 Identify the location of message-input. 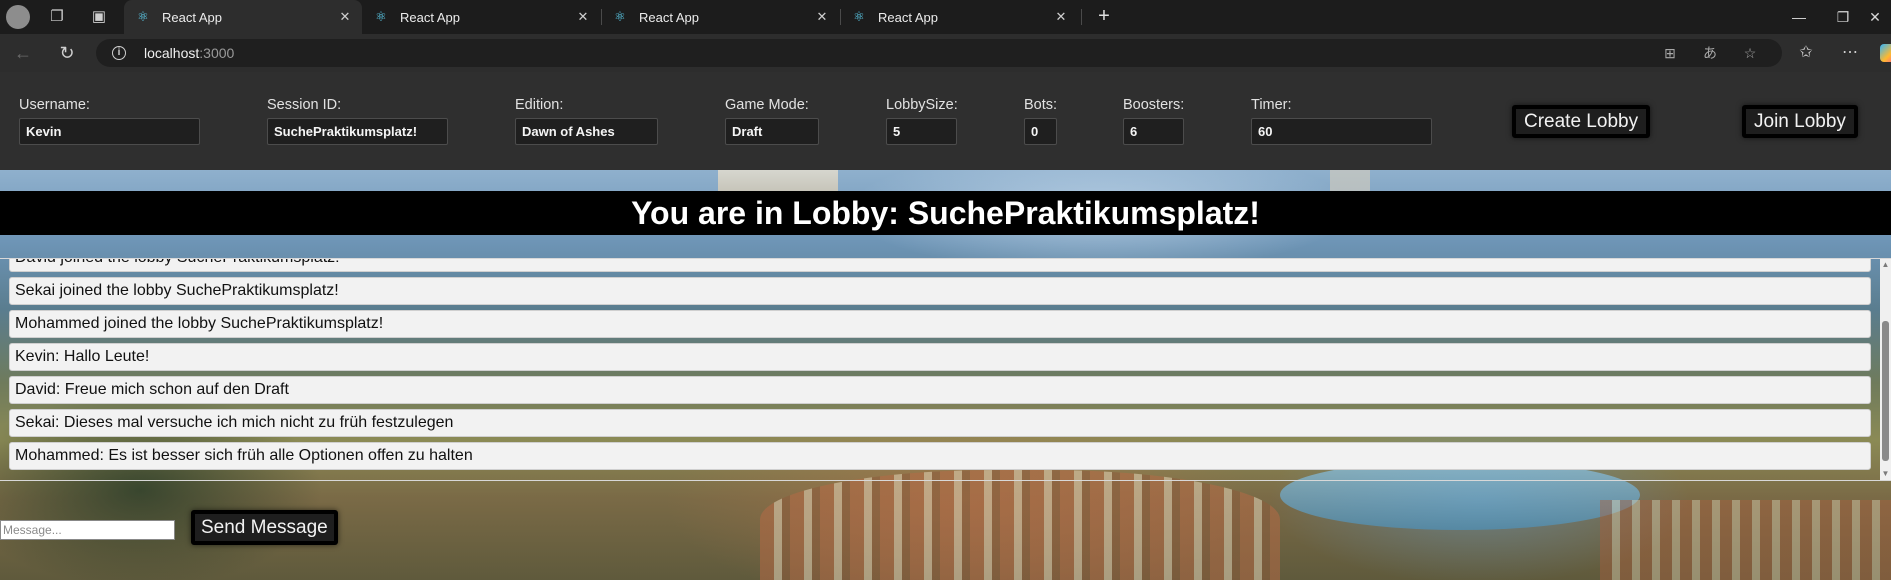
(87, 530).